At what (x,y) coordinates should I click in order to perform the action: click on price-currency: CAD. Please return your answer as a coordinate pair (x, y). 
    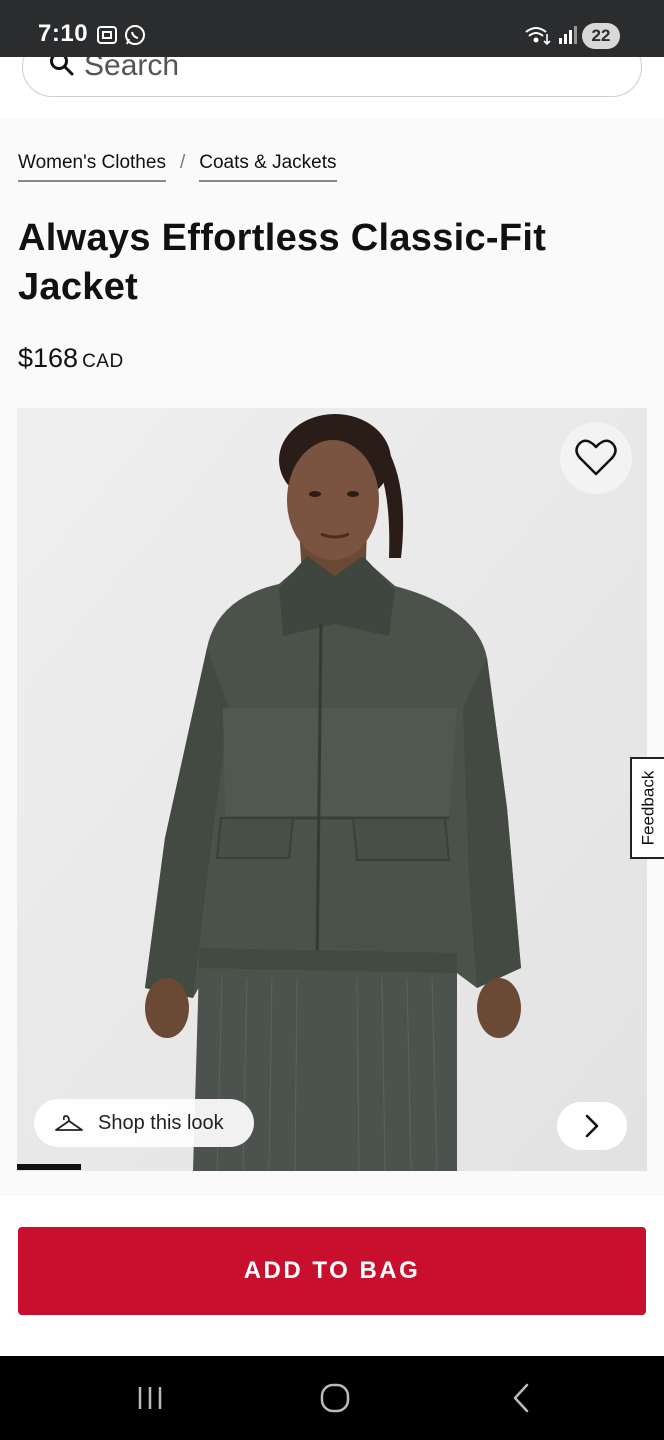
    Looking at the image, I should click on (103, 361).